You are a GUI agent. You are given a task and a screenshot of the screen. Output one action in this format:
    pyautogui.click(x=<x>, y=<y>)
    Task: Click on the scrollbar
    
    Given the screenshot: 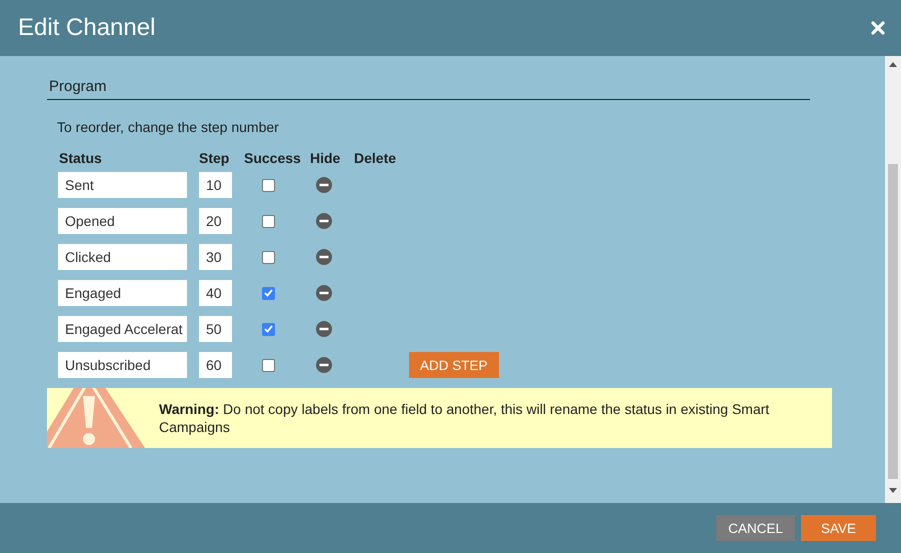 What is the action you would take?
    pyautogui.click(x=893, y=279)
    